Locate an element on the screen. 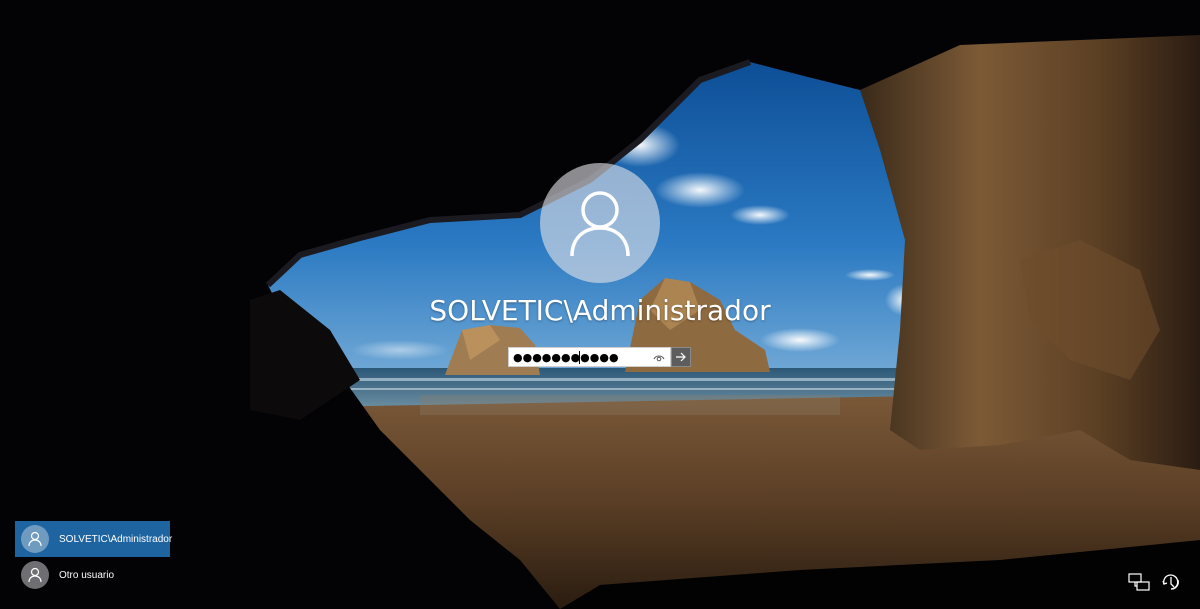  user-item-administrador: SOLVETIC\Administrador is located at coordinates (94, 539).